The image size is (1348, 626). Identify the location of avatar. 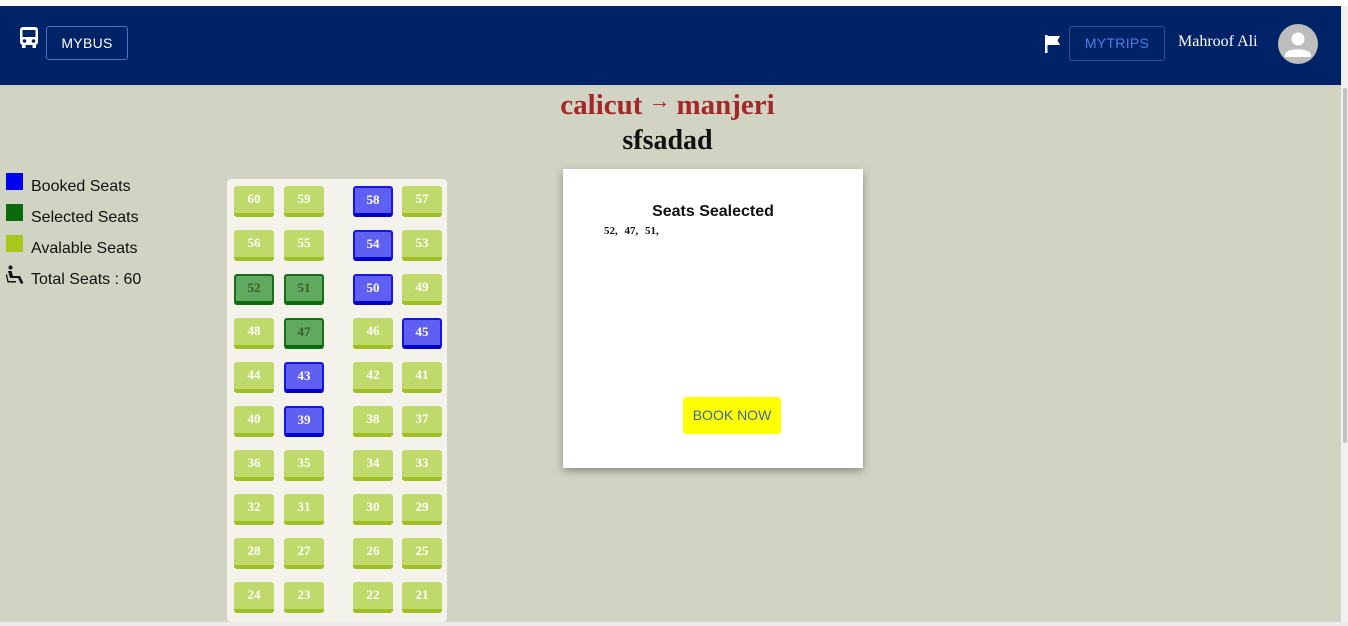
(1298, 44).